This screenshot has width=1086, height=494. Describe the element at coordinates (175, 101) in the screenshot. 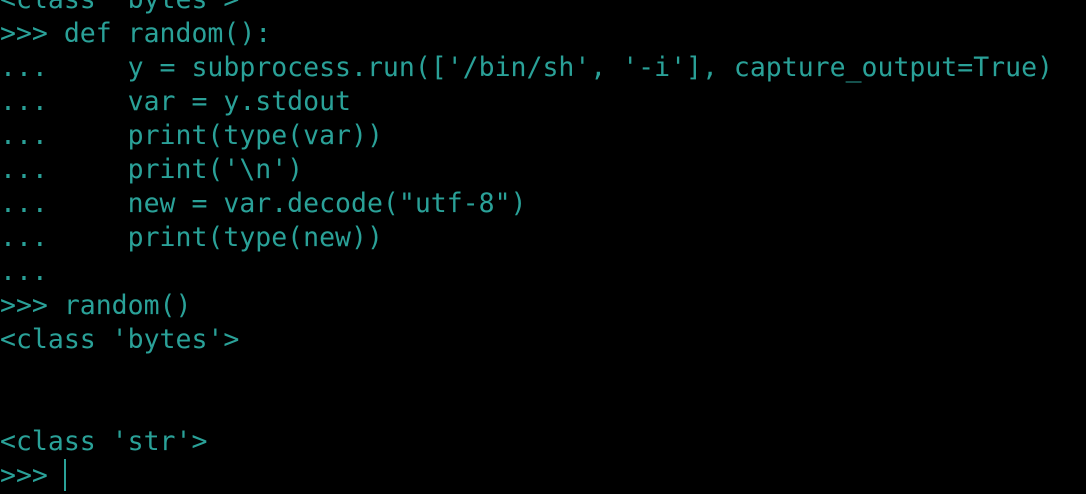

I see `terminal-line: ... var = y.stdout` at that location.